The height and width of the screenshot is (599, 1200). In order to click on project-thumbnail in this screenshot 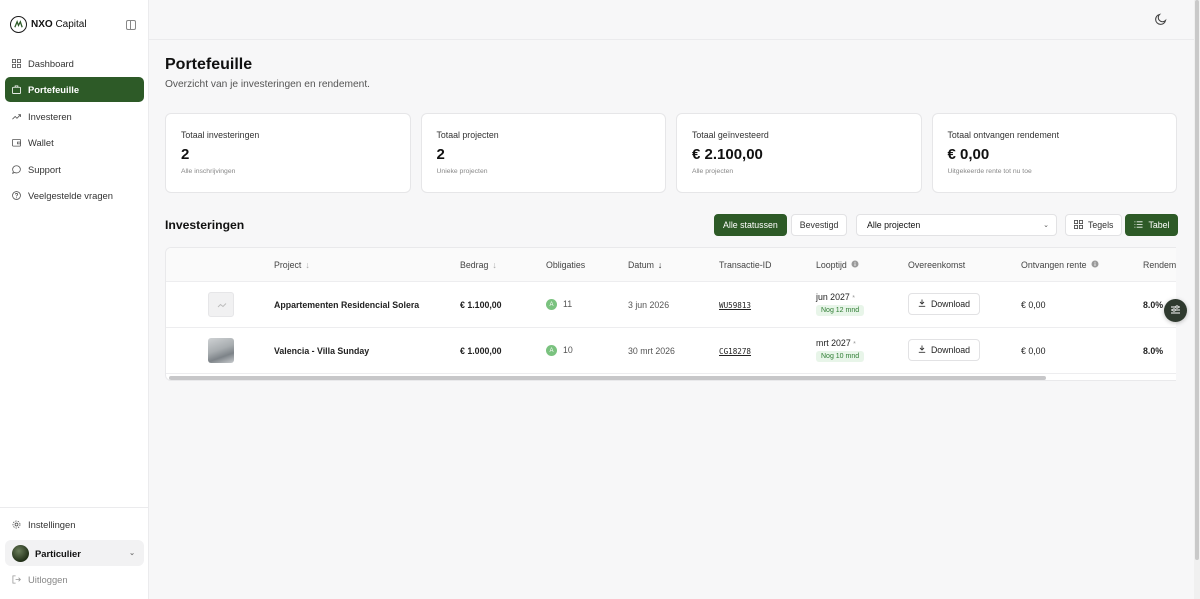, I will do `click(221, 350)`.